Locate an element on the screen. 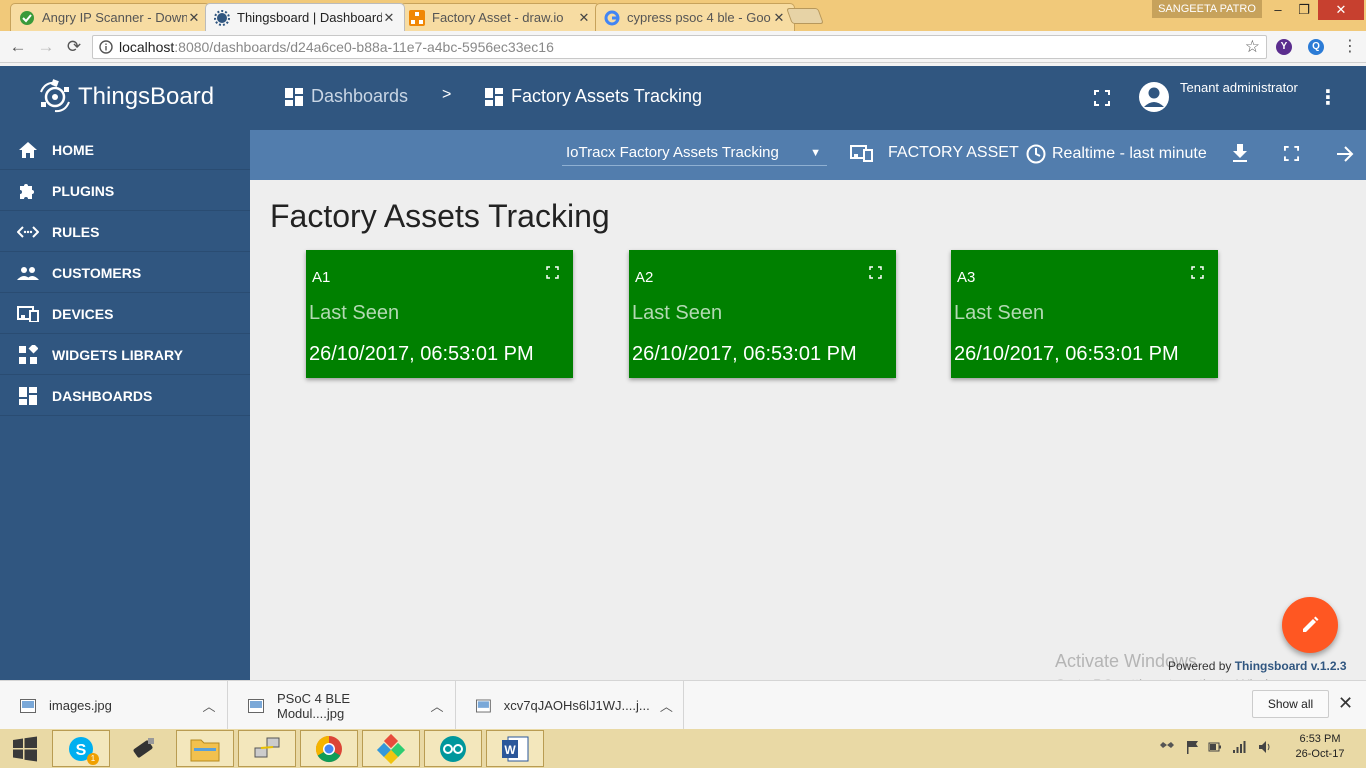 The image size is (1366, 768). timewindow-label: Realtime - last minute is located at coordinates (1129, 153).